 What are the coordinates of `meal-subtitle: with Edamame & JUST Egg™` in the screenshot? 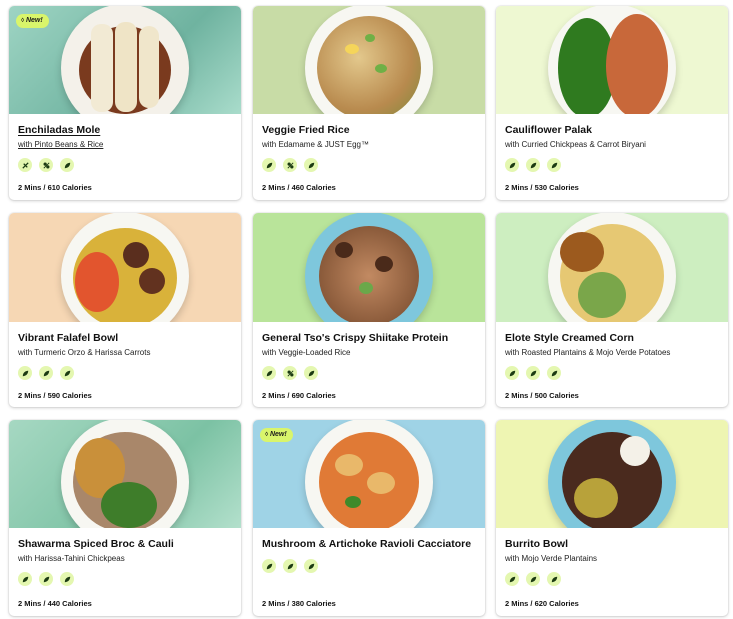 It's located at (316, 144).